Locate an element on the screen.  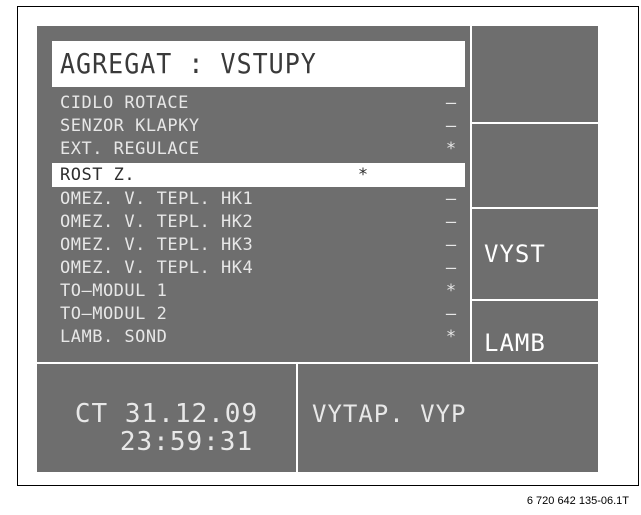
time-text: 23:59:31 is located at coordinates (186, 442).